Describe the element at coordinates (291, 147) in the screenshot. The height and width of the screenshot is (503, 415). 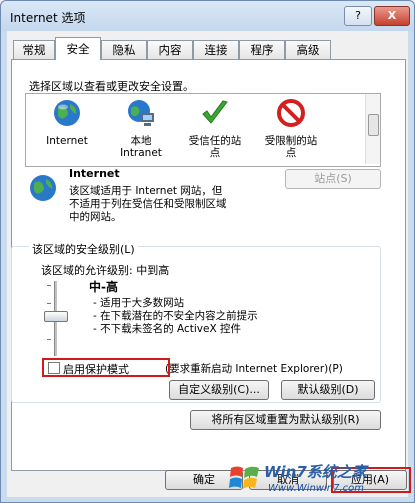
I see `zone-restricted-label: 受限制的站 点` at that location.